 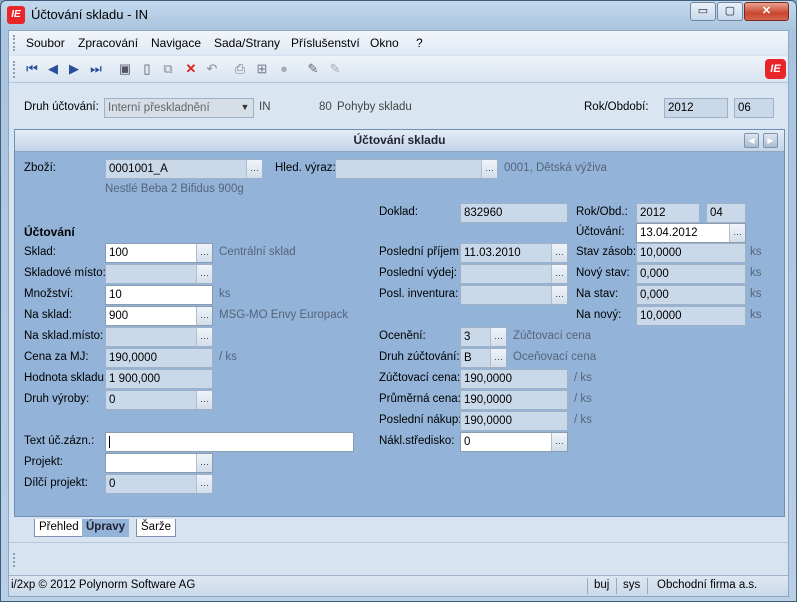 What do you see at coordinates (159, 358) in the screenshot?
I see `cena-field: 190,0000` at bounding box center [159, 358].